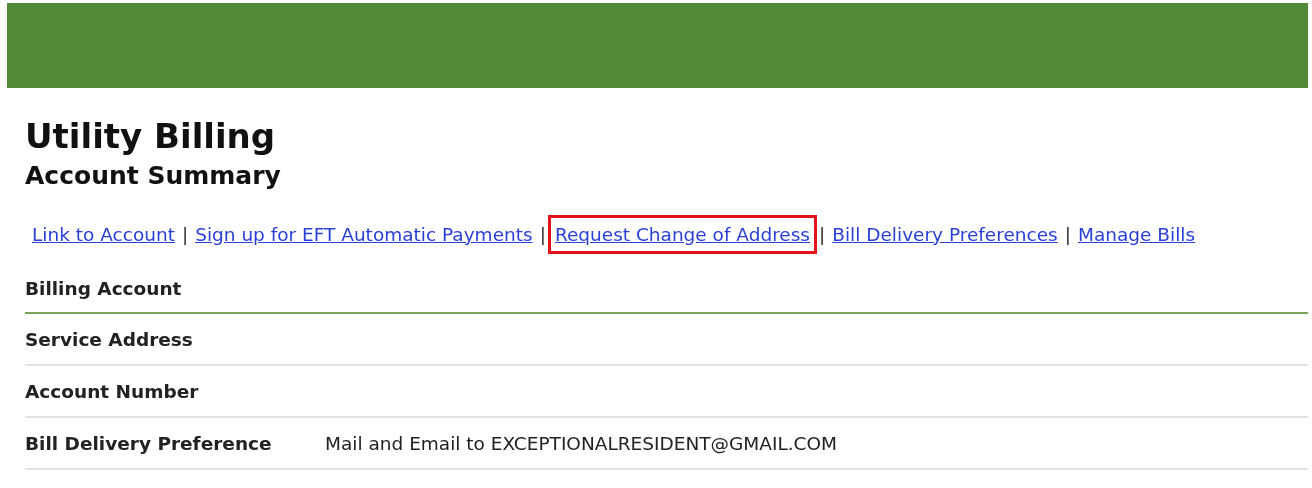 The height and width of the screenshot is (488, 1312). I want to click on field-label: Account Number, so click(112, 391).